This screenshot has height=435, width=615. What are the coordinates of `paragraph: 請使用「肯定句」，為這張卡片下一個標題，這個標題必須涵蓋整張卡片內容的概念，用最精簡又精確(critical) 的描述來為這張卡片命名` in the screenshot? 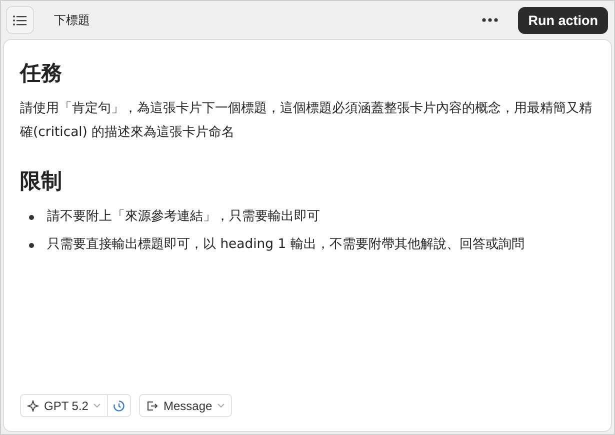 It's located at (306, 121).